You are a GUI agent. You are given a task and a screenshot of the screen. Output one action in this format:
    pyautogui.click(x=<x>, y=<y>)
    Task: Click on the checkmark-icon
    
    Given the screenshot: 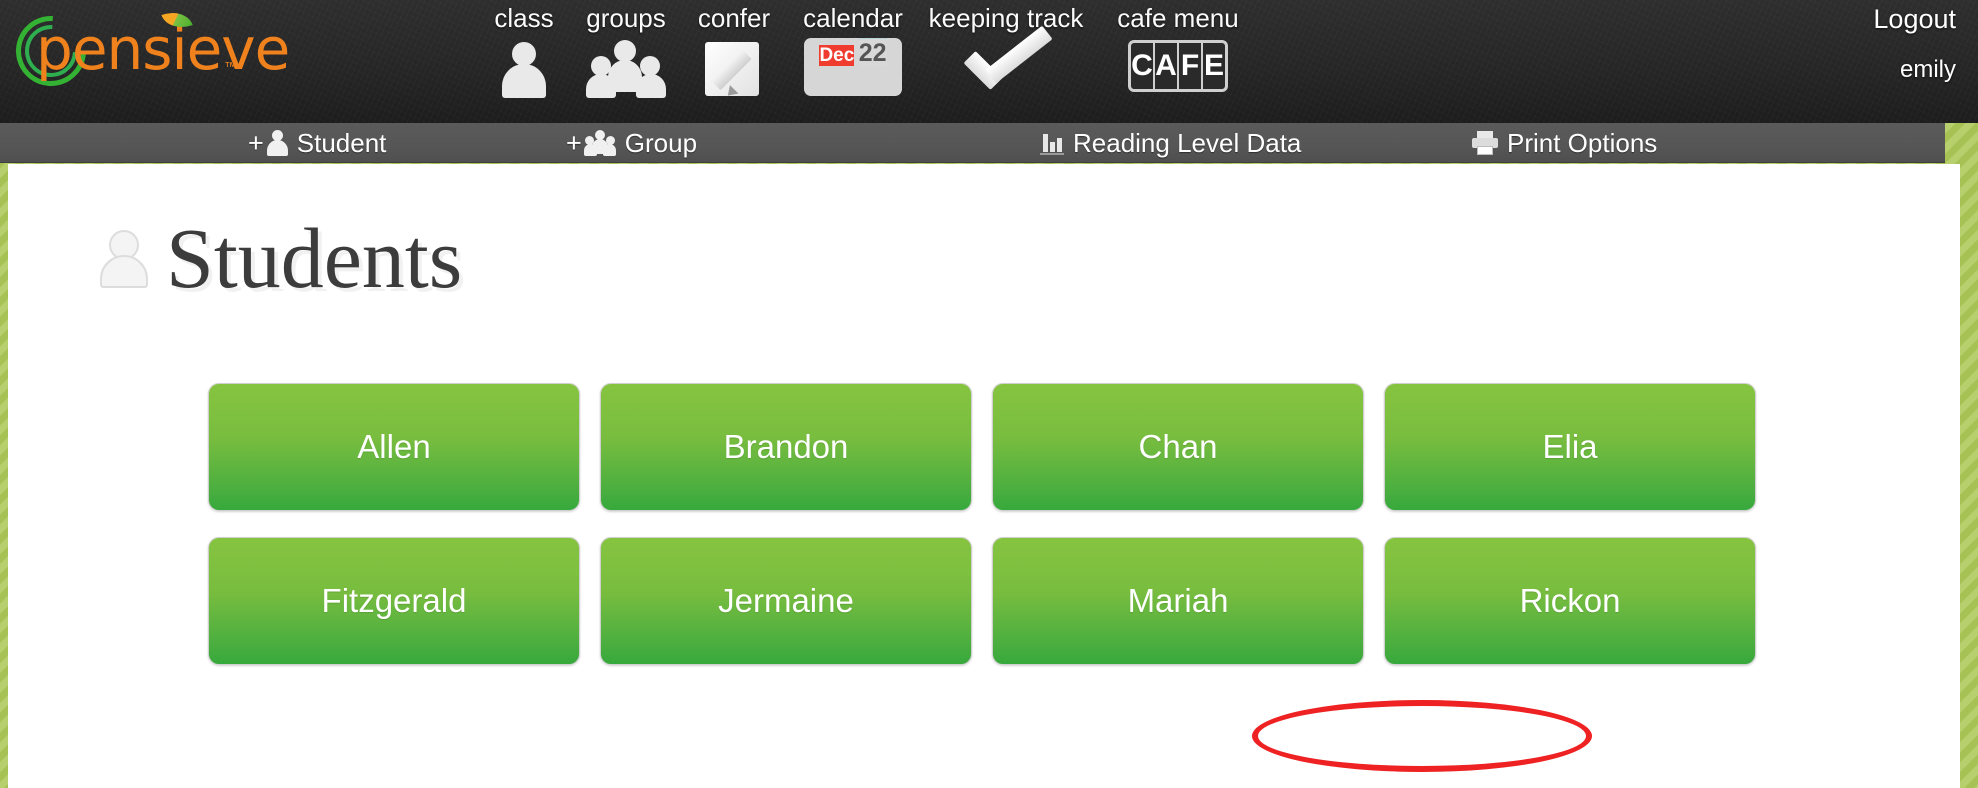 What is the action you would take?
    pyautogui.click(x=1006, y=62)
    